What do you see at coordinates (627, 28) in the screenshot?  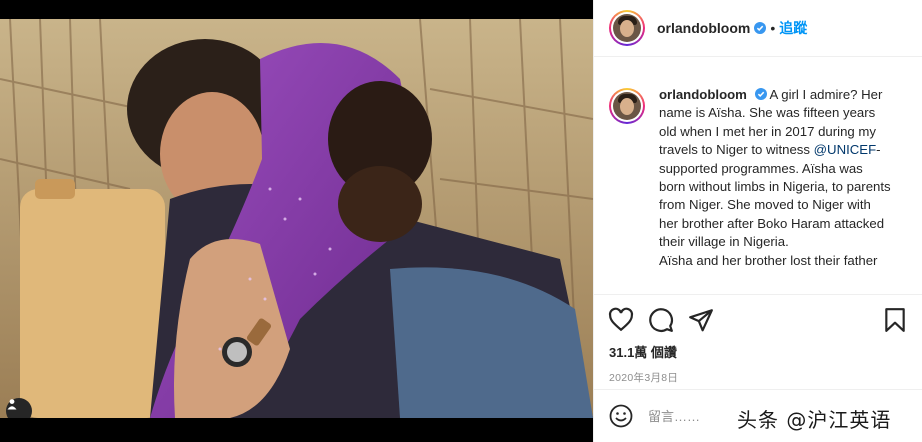 I see `avatar` at bounding box center [627, 28].